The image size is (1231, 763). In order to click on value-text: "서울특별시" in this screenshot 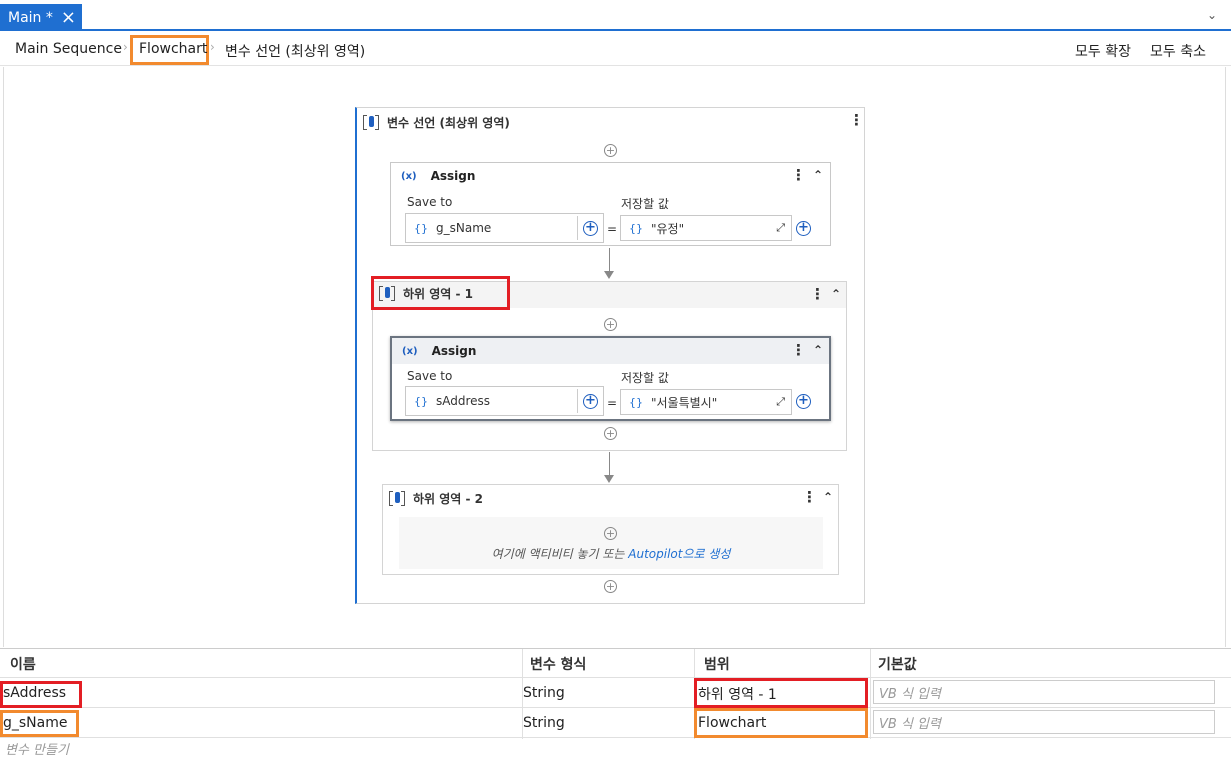, I will do `click(684, 402)`.